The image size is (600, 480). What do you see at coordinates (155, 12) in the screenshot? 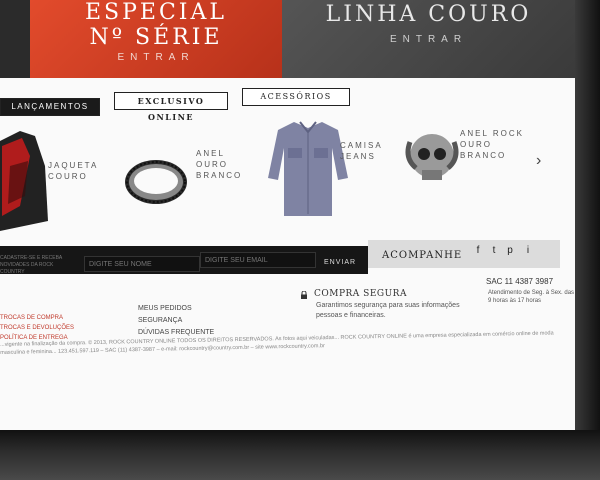
I see `banner-title: ESPECIAL` at bounding box center [155, 12].